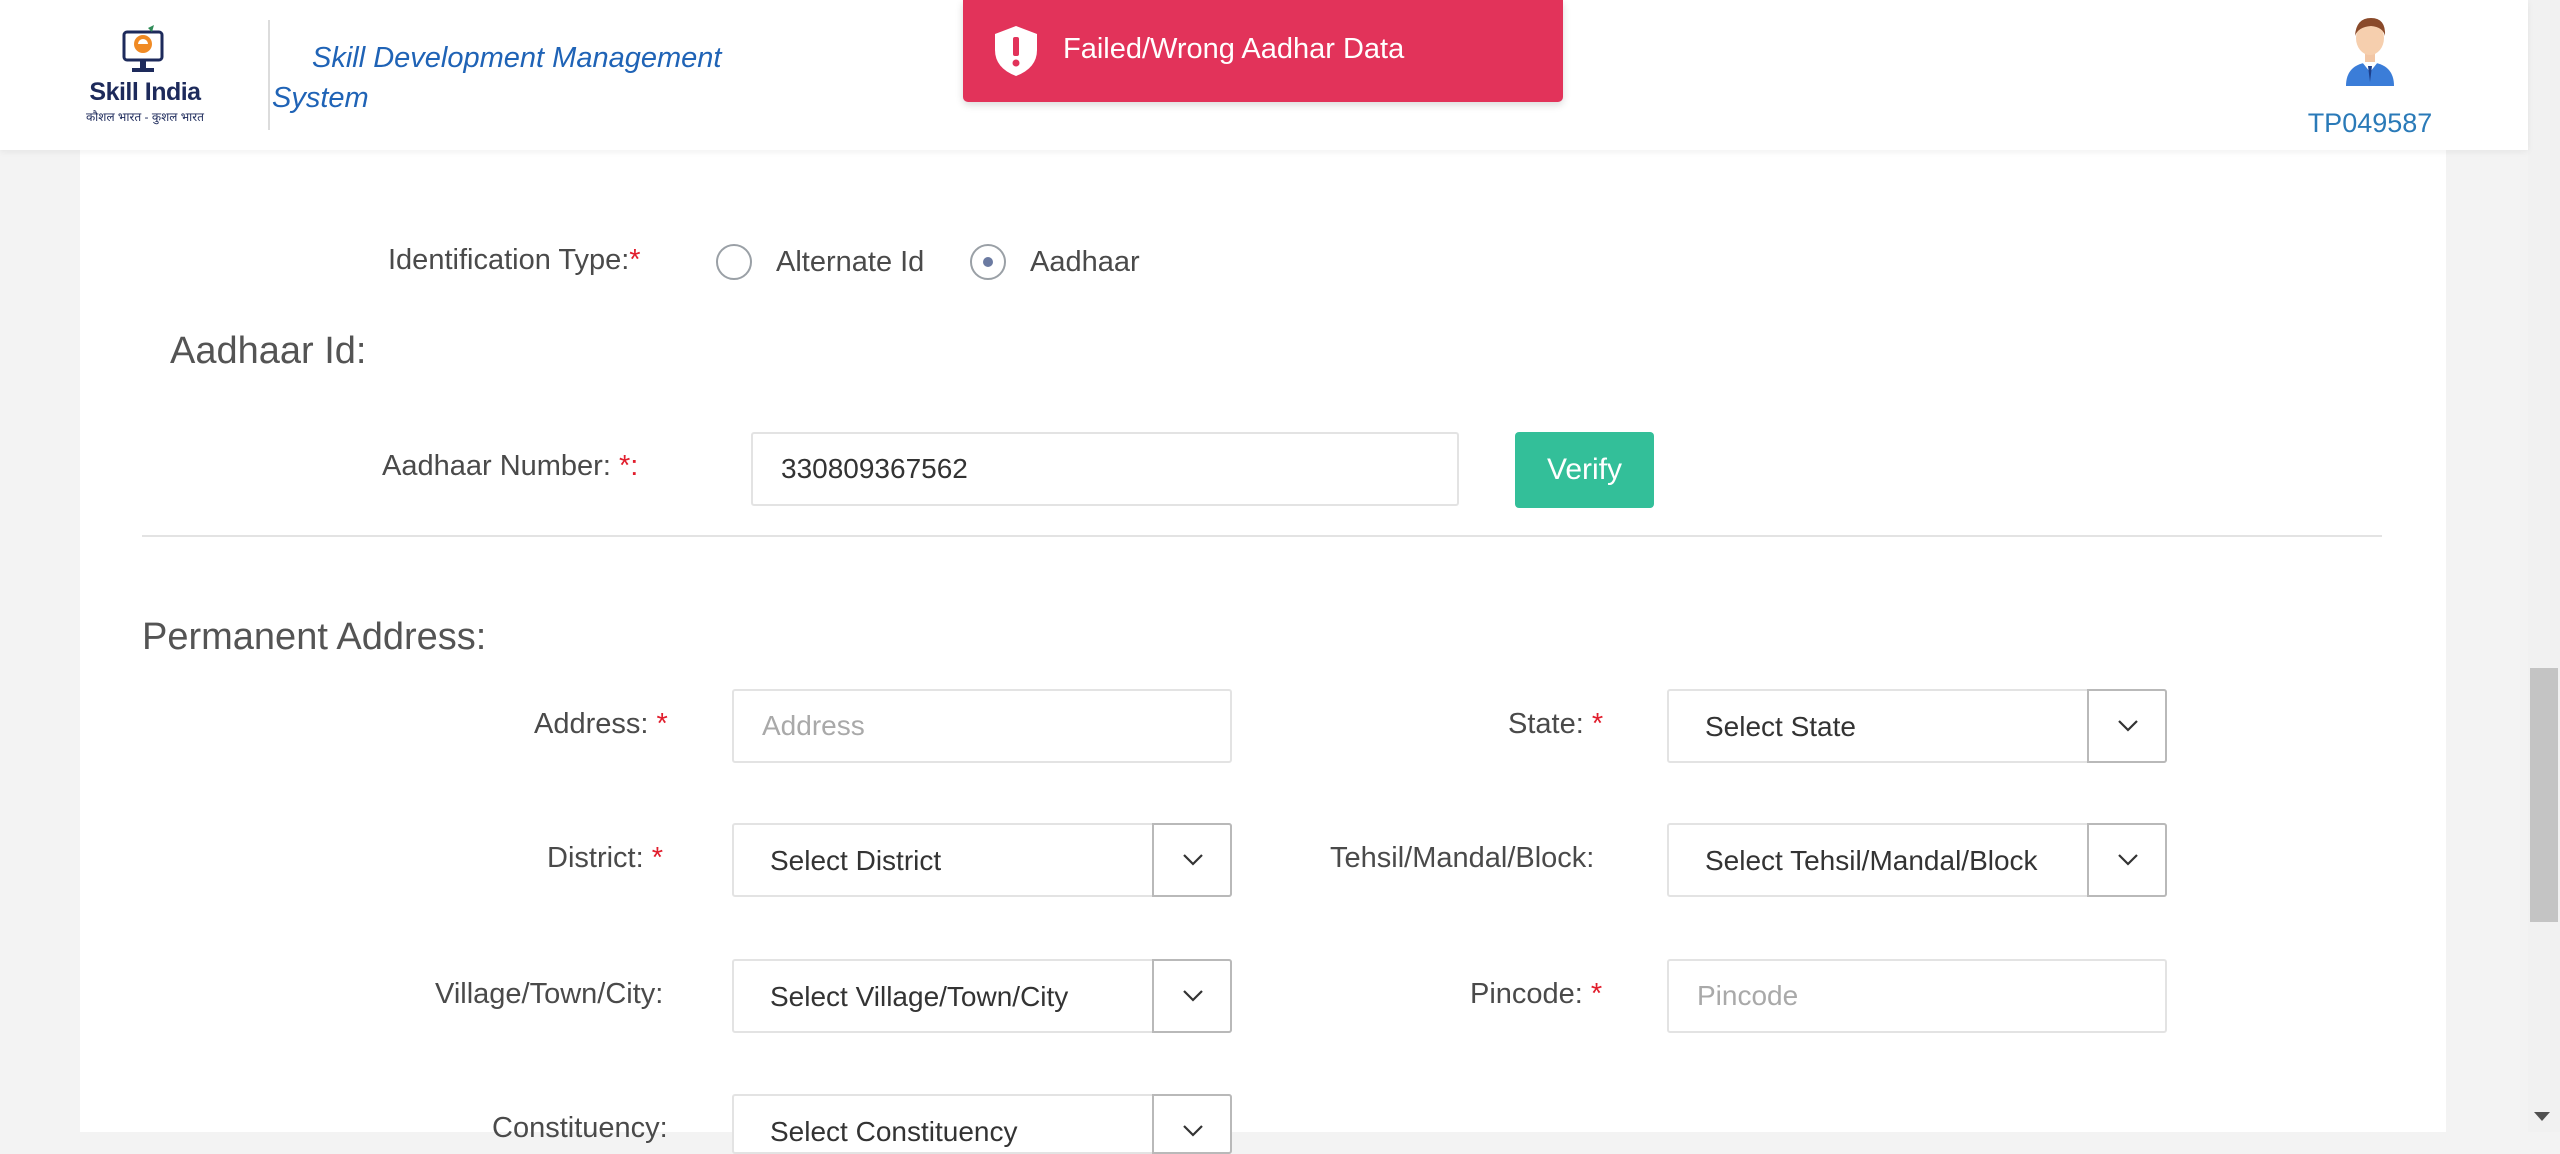 Image resolution: width=2560 pixels, height=1154 pixels. What do you see at coordinates (591, 724) in the screenshot?
I see `address-label-text: Address:` at bounding box center [591, 724].